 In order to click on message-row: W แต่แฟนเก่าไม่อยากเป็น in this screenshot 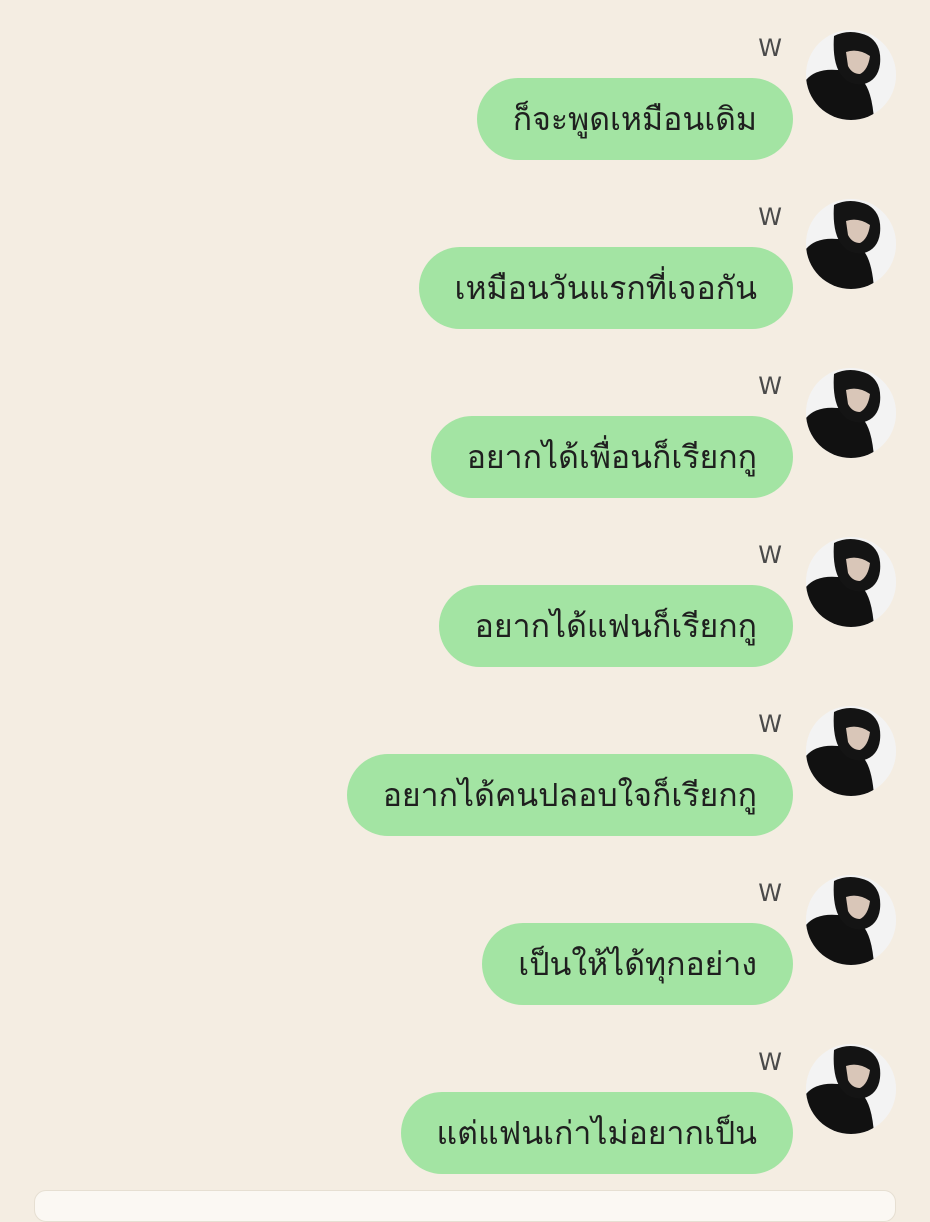, I will do `click(465, 1098)`.